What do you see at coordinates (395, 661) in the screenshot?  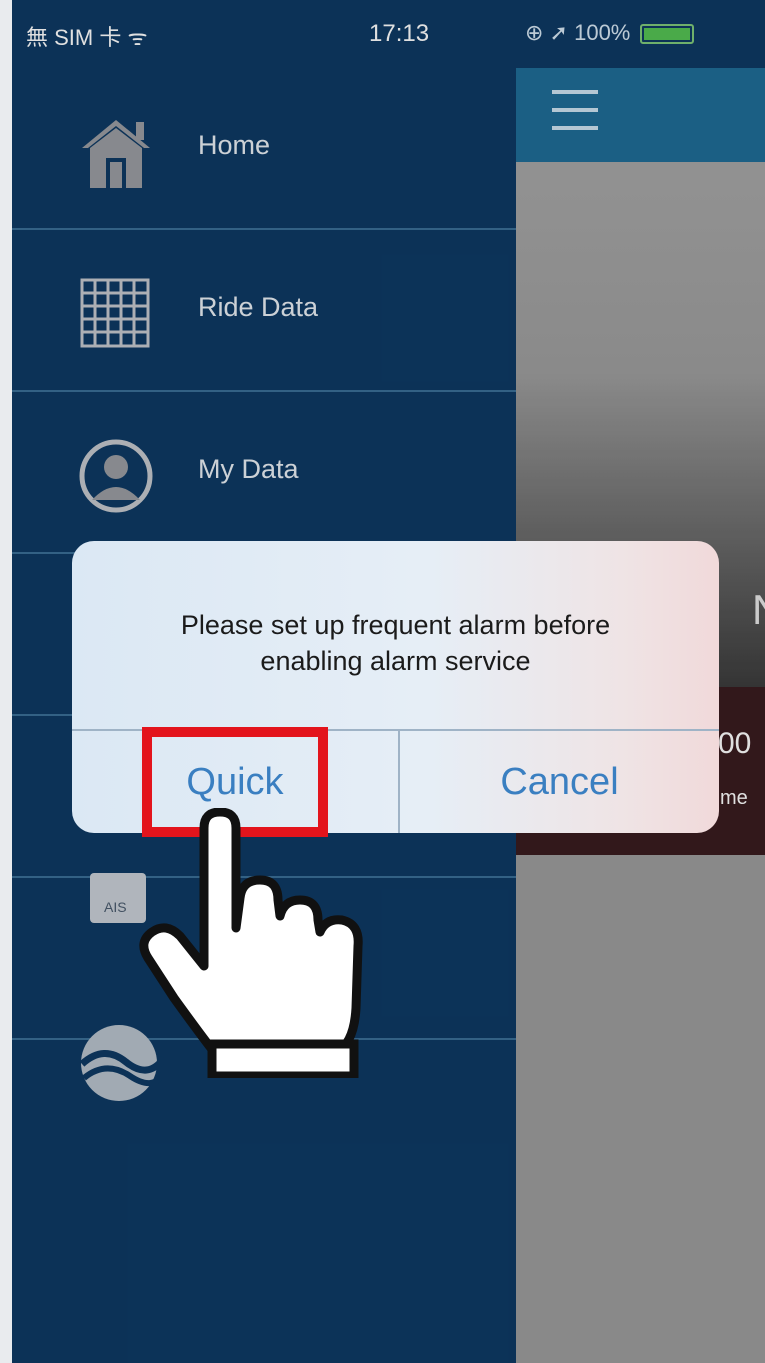 I see `alert-message-line2: enabling alarm service` at bounding box center [395, 661].